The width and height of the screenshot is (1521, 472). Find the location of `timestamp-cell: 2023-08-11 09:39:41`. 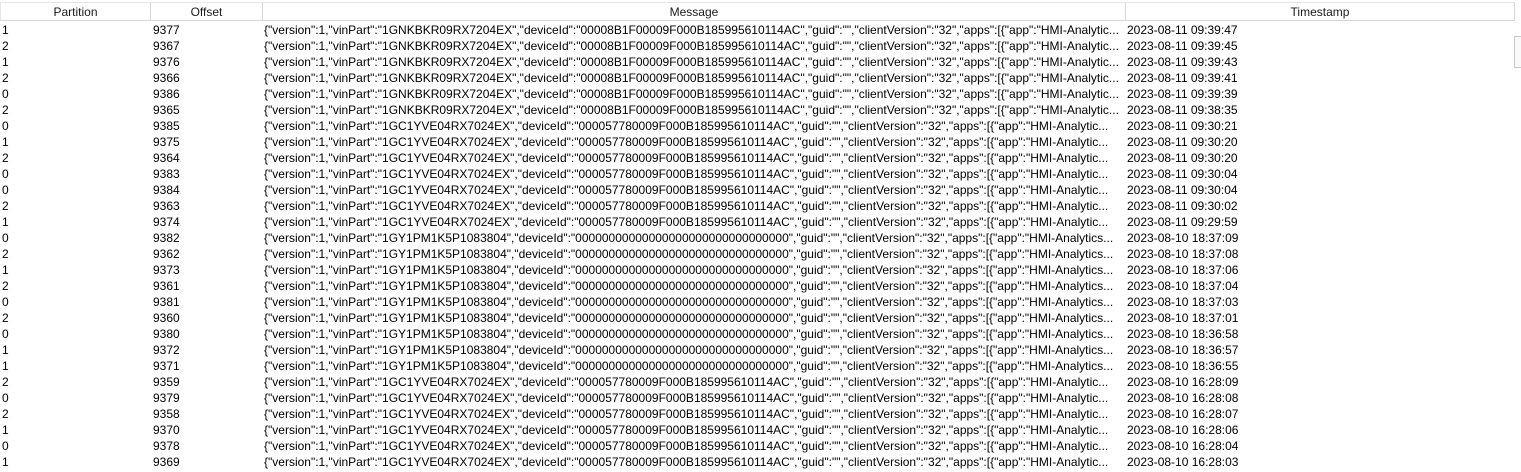

timestamp-cell: 2023-08-11 09:39:41 is located at coordinates (1182, 78).